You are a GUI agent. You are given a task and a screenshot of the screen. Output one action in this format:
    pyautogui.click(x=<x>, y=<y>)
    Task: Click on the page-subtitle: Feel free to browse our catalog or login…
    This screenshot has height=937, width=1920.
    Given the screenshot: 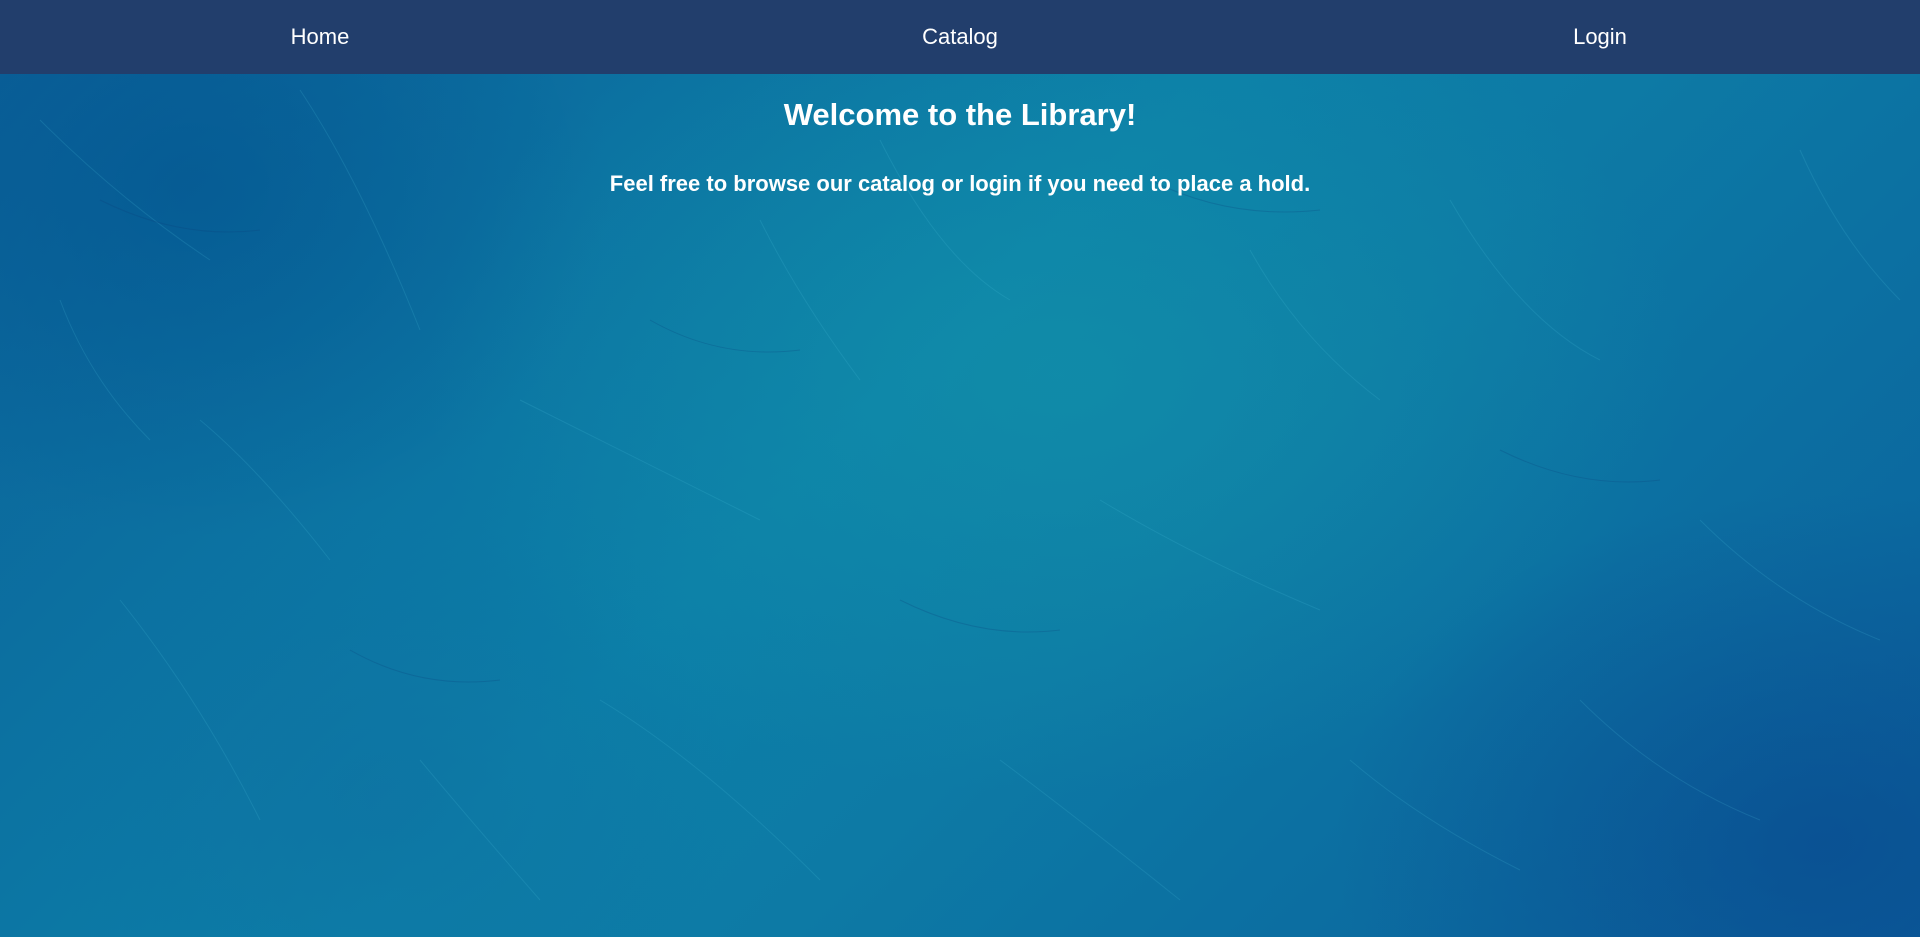 What is the action you would take?
    pyautogui.click(x=960, y=183)
    